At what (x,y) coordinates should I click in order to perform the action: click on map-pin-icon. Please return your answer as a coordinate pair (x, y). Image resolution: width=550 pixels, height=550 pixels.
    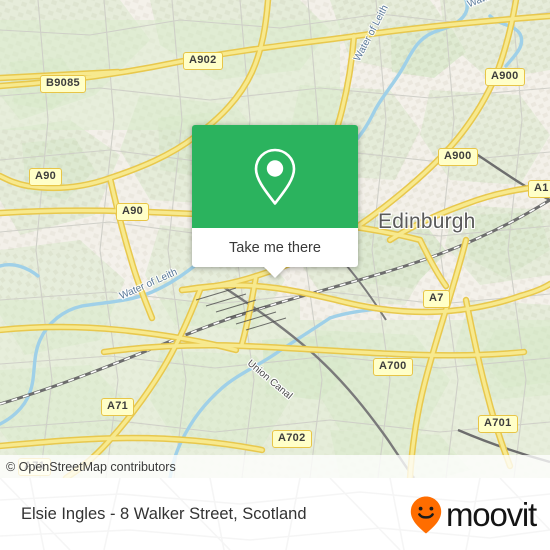
    Looking at the image, I should click on (275, 176).